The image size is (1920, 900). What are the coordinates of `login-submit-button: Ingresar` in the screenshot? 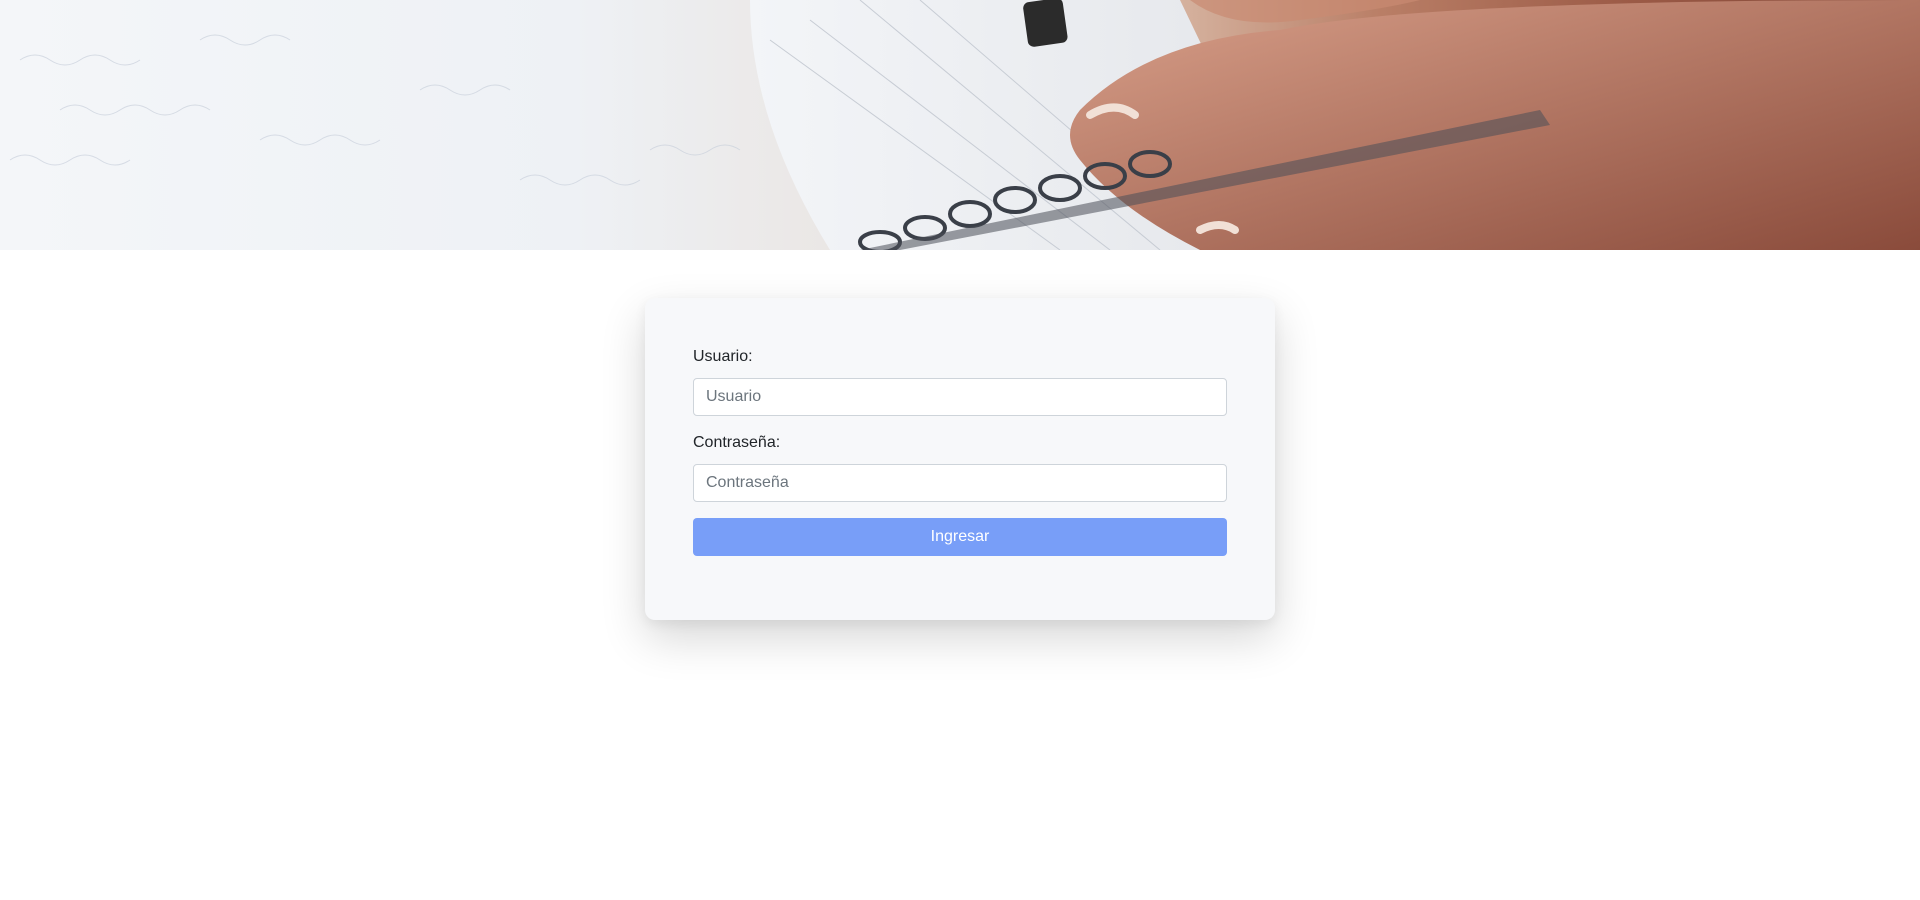 It's located at (960, 537).